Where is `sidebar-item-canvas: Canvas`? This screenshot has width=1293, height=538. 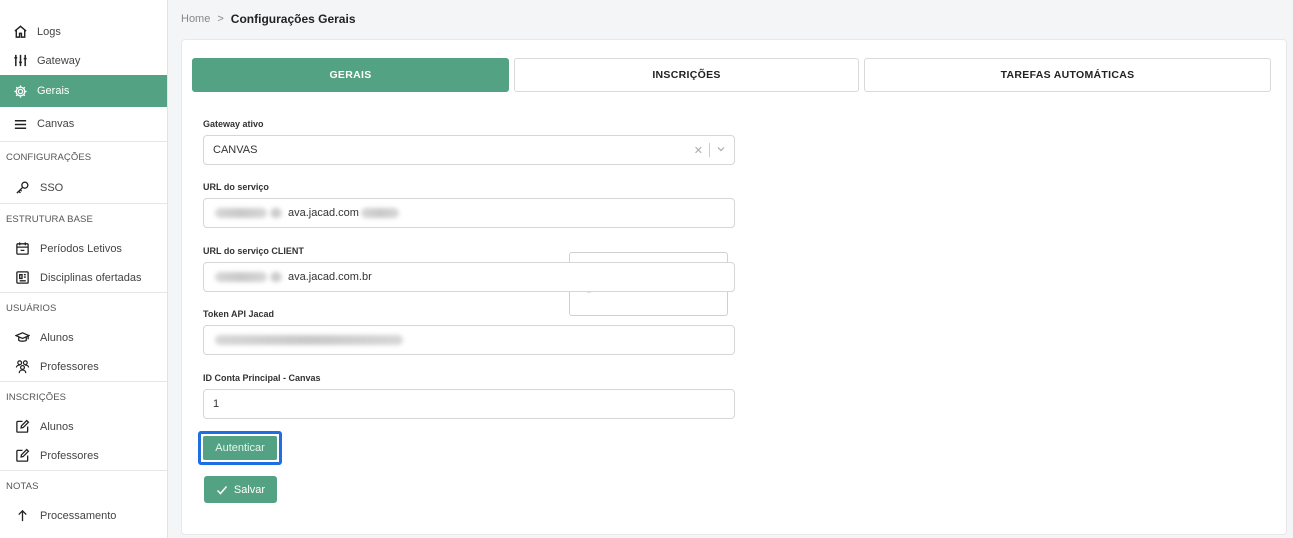 sidebar-item-canvas: Canvas is located at coordinates (83, 124).